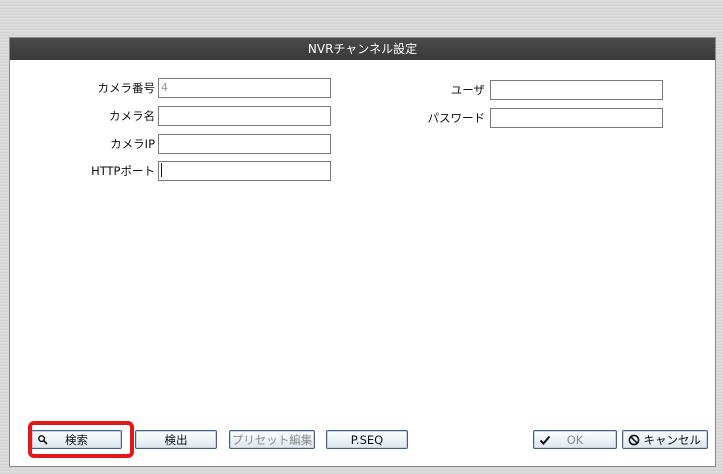 The image size is (723, 474). What do you see at coordinates (672, 439) in the screenshot?
I see `cancel-button-label: キャンセル` at bounding box center [672, 439].